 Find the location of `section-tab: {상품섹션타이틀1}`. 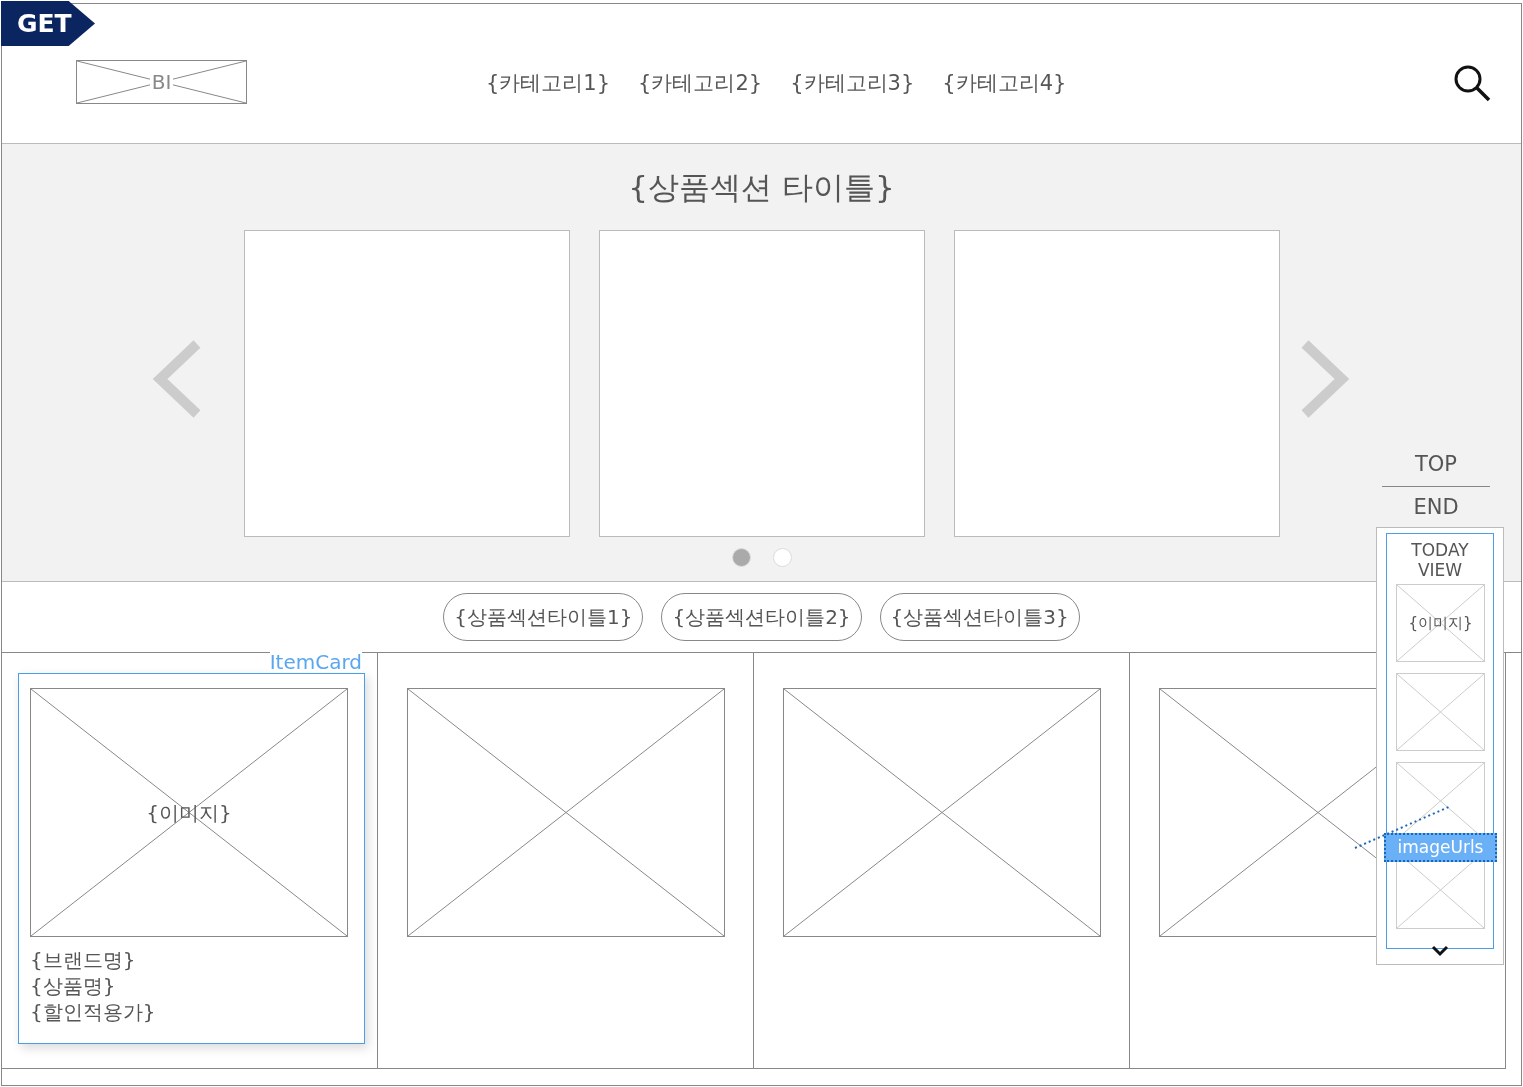

section-tab: {상품섹션타이틀1} is located at coordinates (543, 617).